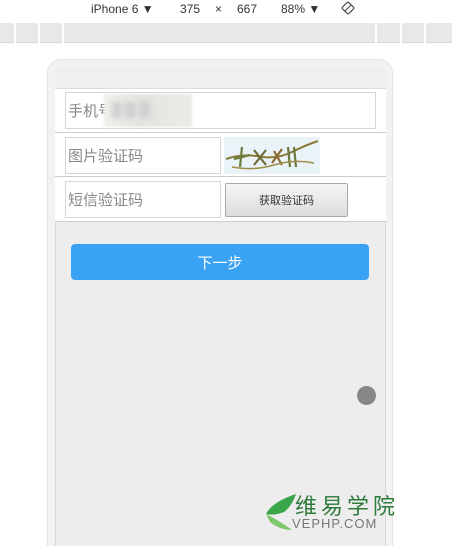 This screenshot has height=546, width=452. Describe the element at coordinates (349, 512) in the screenshot. I see `watermark: 维易学院 VEPHP.COM` at that location.